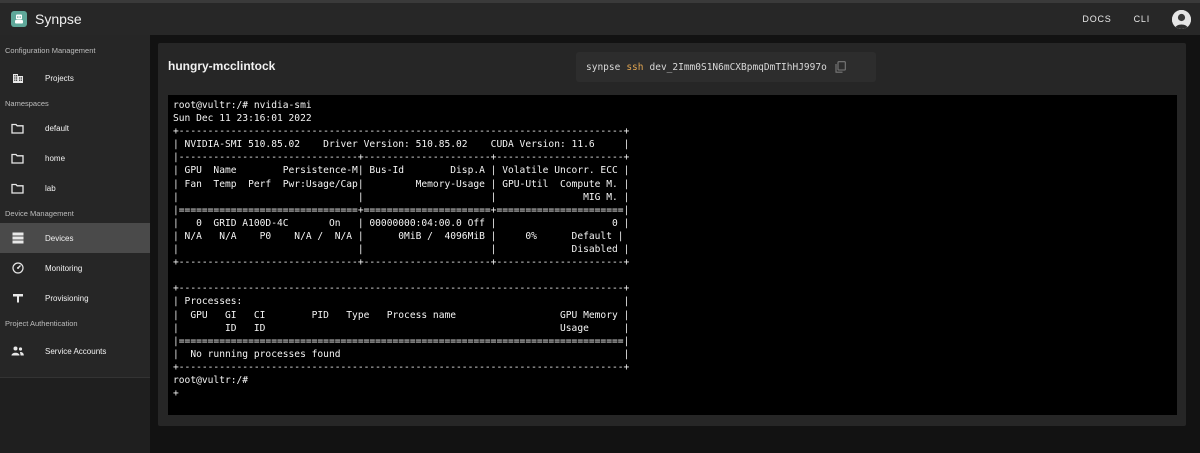 The image size is (1200, 453). I want to click on sidebar-item-label: Devices, so click(59, 238).